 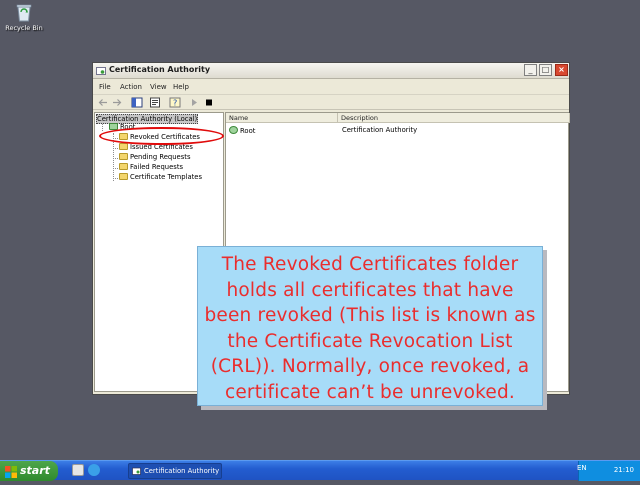 I want to click on list-item-name: Root, so click(x=248, y=131).